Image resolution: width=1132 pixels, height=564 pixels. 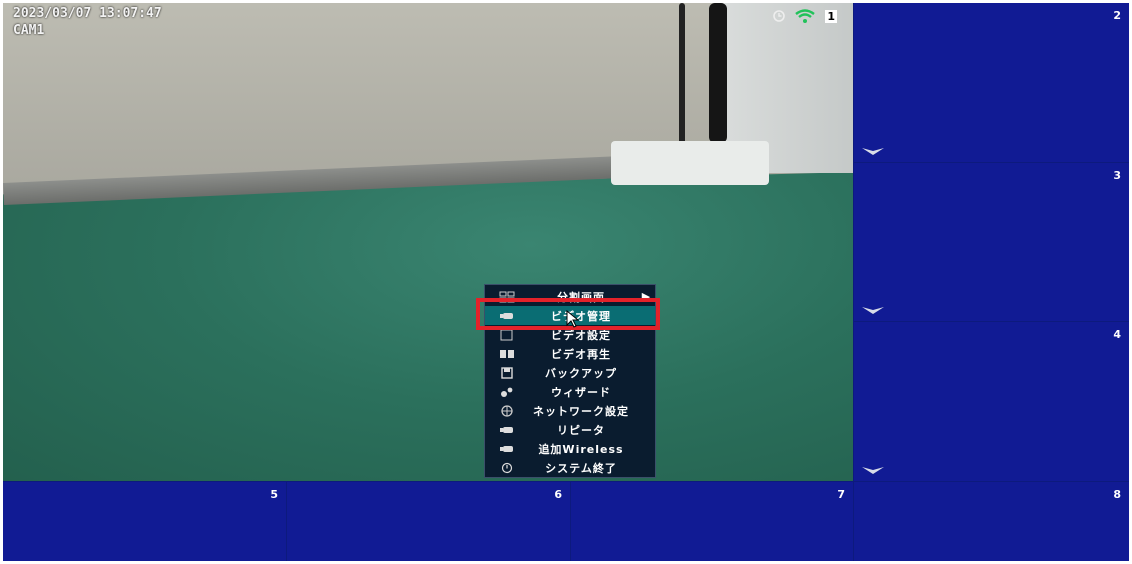 What do you see at coordinates (712, 521) in the screenshot?
I see `camera-pane-7: 7` at bounding box center [712, 521].